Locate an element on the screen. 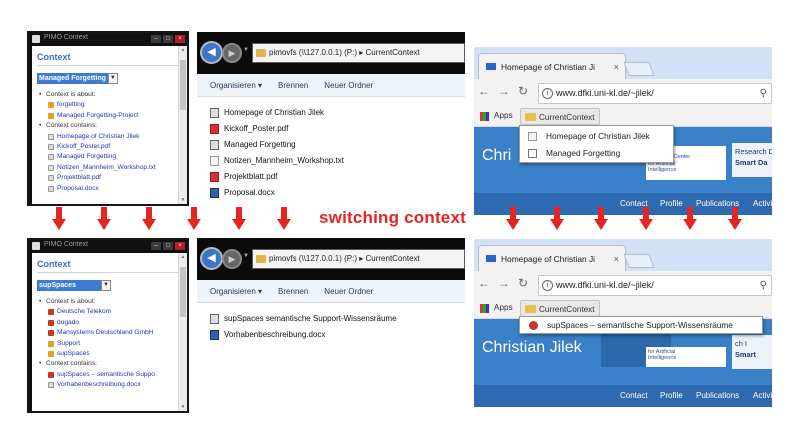 The image size is (800, 421). file-item: Managed Forgetting is located at coordinates (337, 145).